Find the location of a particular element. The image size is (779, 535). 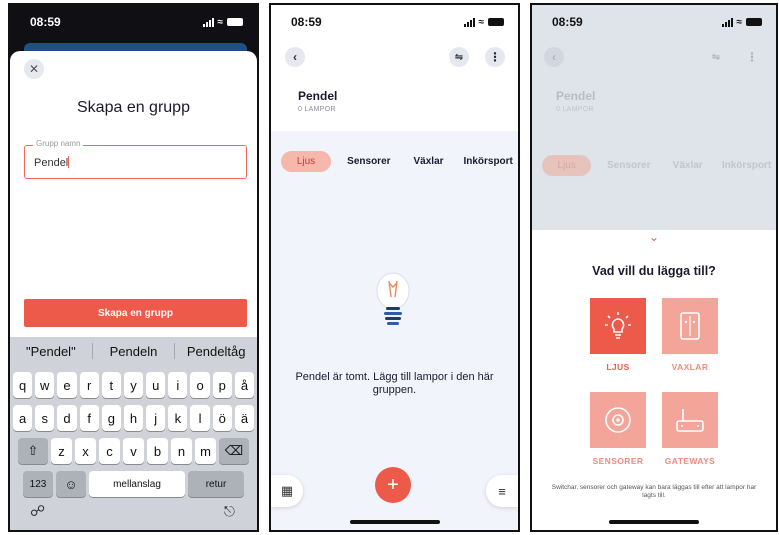

key: q is located at coordinates (22, 385).